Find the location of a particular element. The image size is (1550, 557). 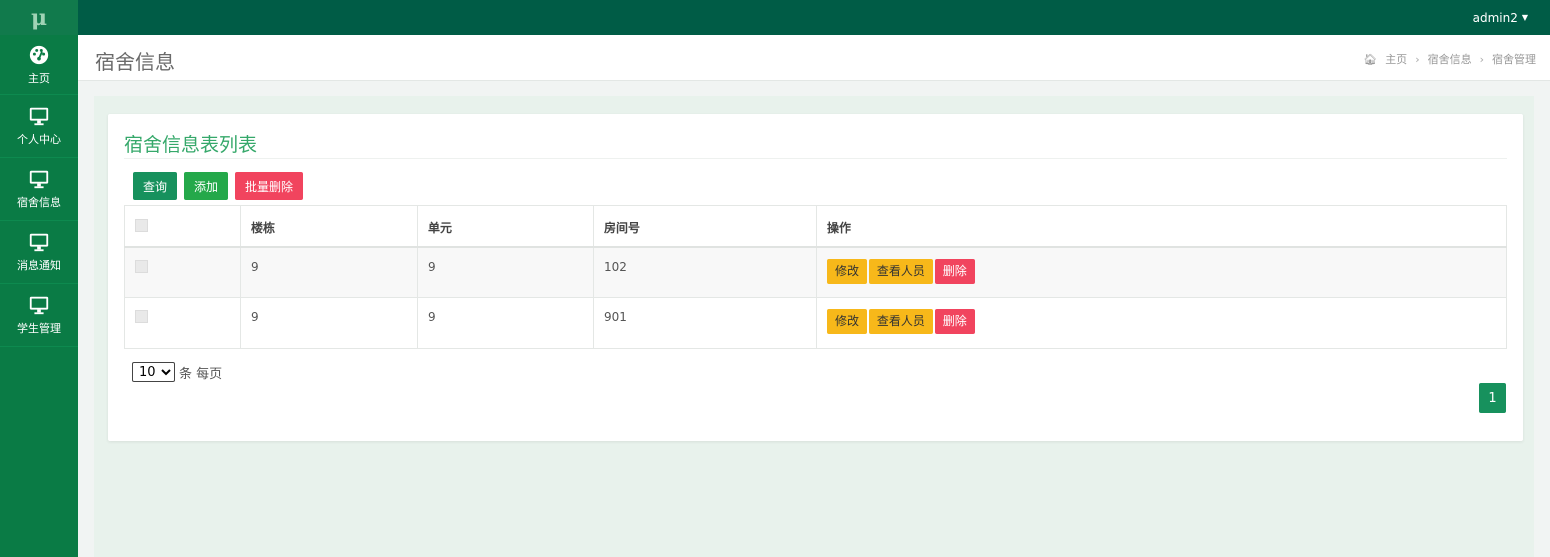

logo-area: μ is located at coordinates (39, 17).